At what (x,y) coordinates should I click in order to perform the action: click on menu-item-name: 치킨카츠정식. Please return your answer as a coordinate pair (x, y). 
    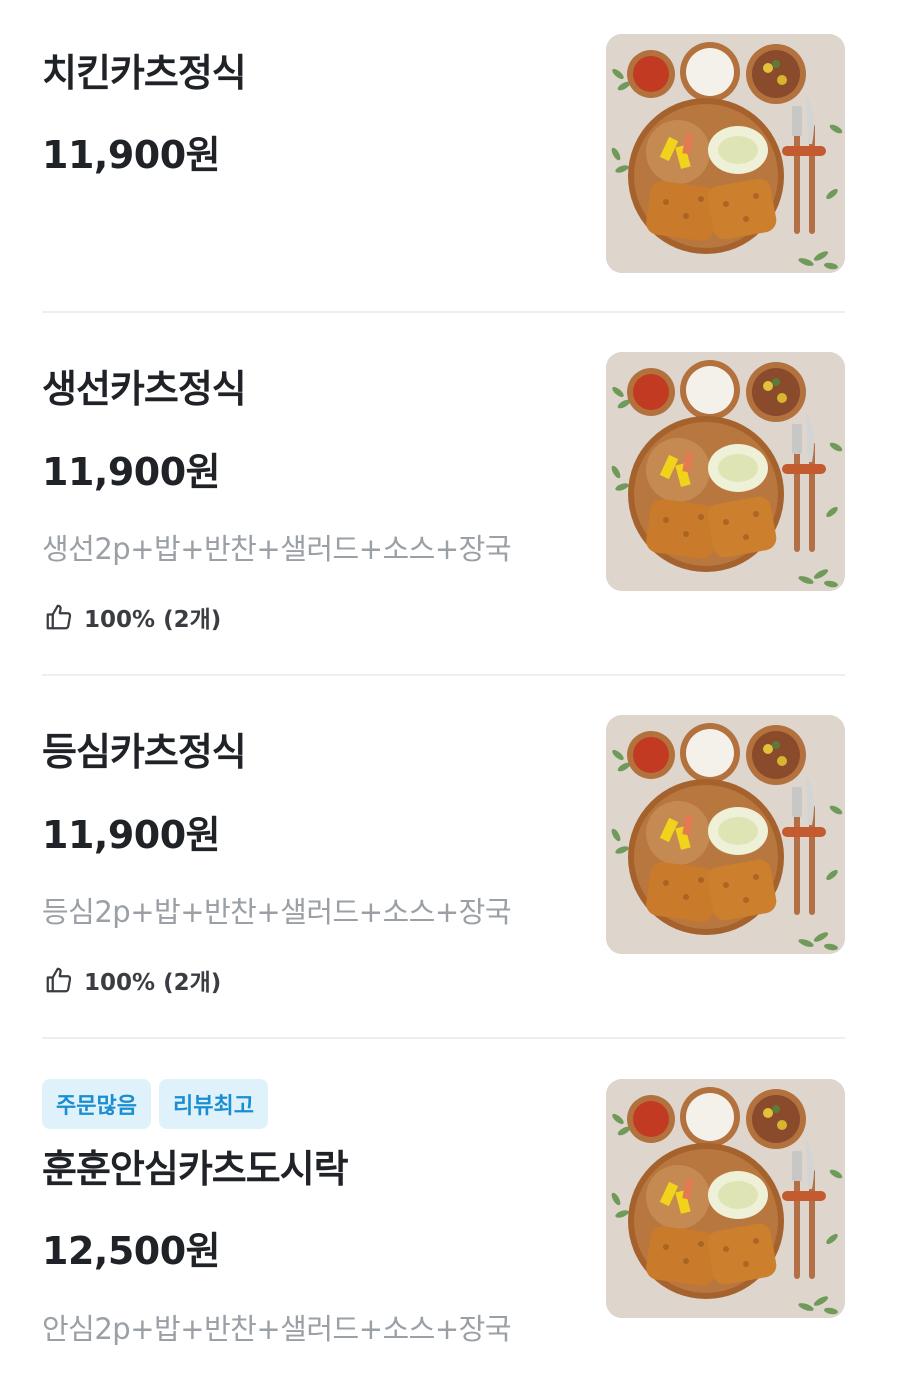
    Looking at the image, I should click on (144, 73).